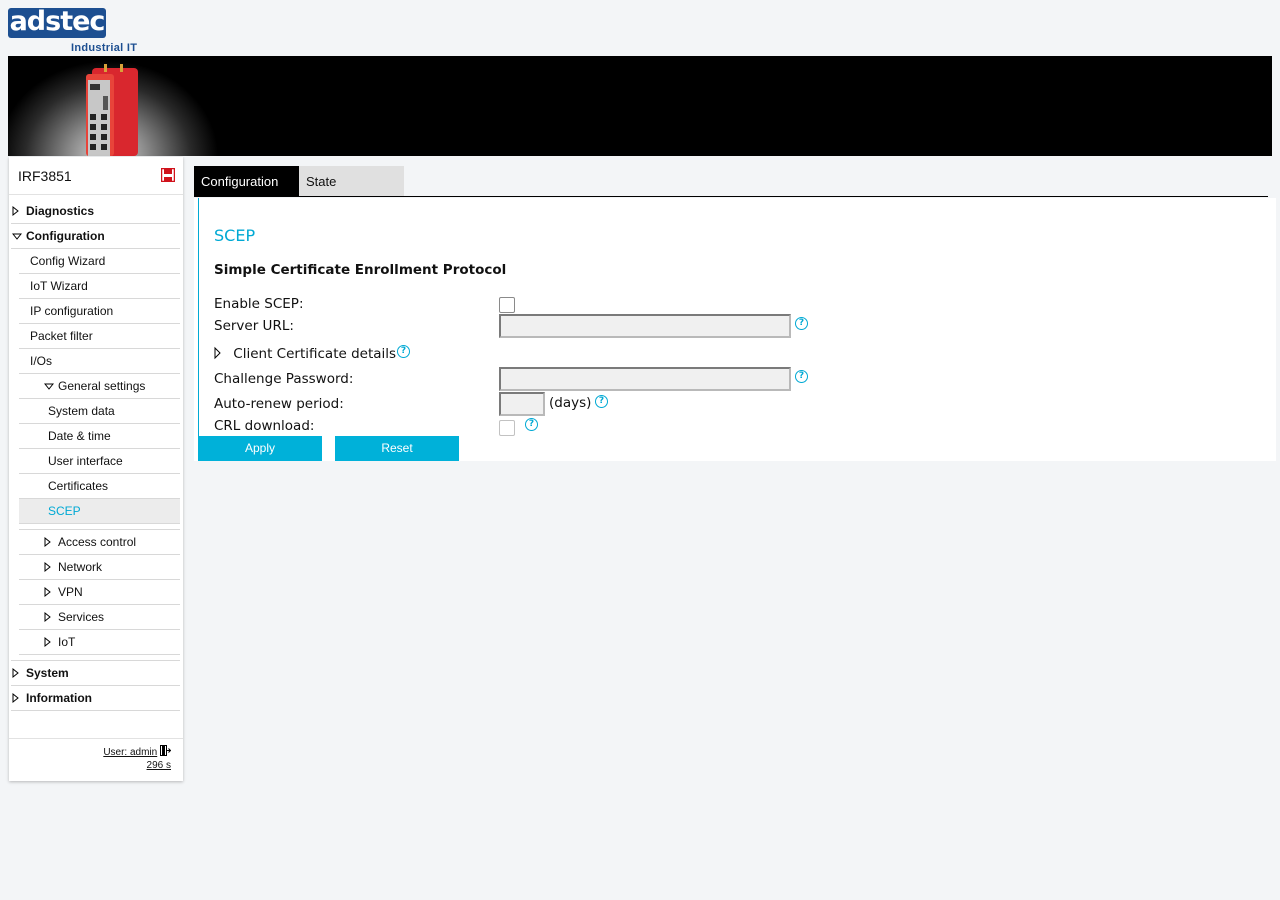 The width and height of the screenshot is (1280, 900). I want to click on sidebar-item-packet-filter: Packet filter, so click(99, 336).